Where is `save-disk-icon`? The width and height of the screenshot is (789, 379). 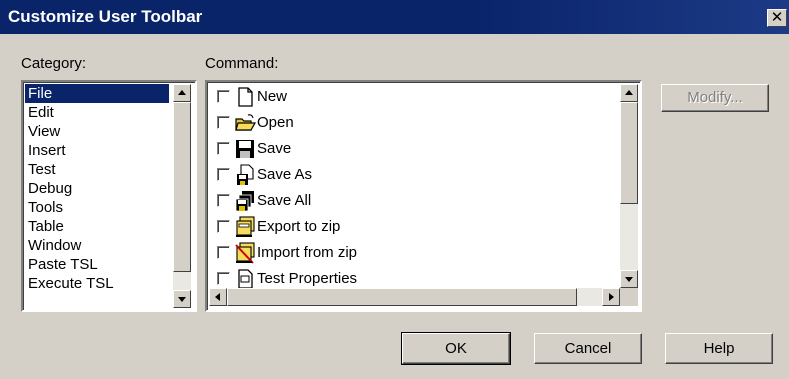 save-disk-icon is located at coordinates (245, 149).